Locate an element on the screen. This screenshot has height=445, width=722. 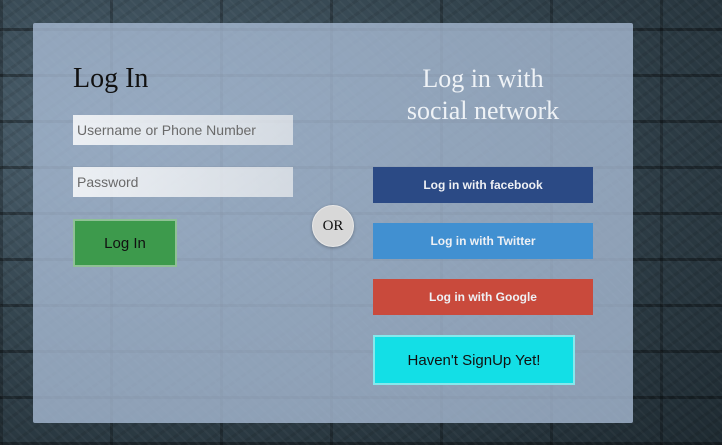
username-input is located at coordinates (183, 130).